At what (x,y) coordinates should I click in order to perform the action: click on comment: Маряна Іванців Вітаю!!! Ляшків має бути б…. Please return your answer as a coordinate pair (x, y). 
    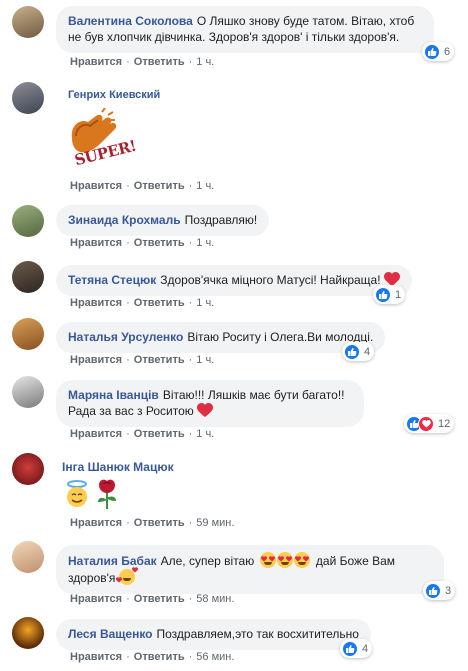
    Looking at the image, I should click on (234, 411).